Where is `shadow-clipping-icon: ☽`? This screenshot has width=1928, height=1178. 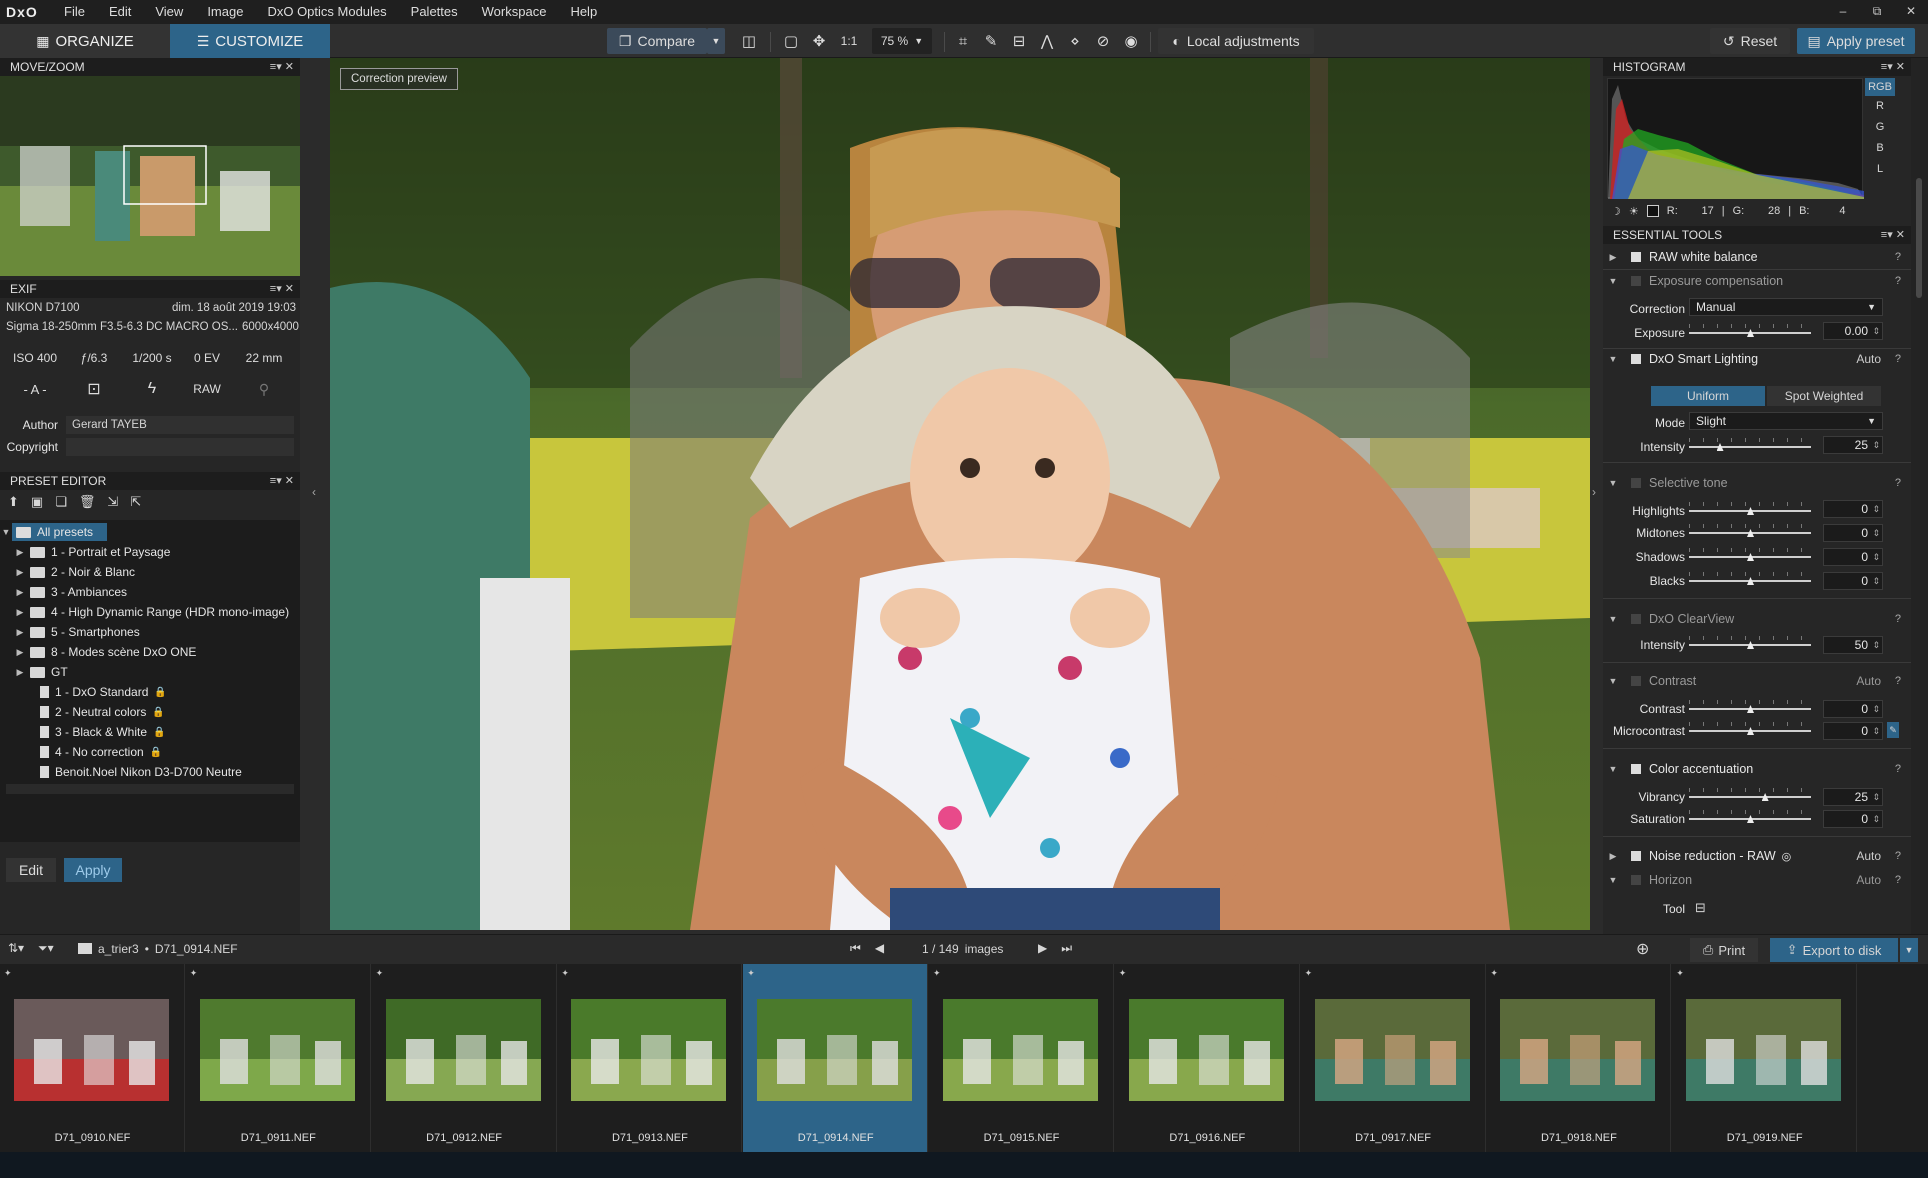 shadow-clipping-icon: ☽ is located at coordinates (1616, 211).